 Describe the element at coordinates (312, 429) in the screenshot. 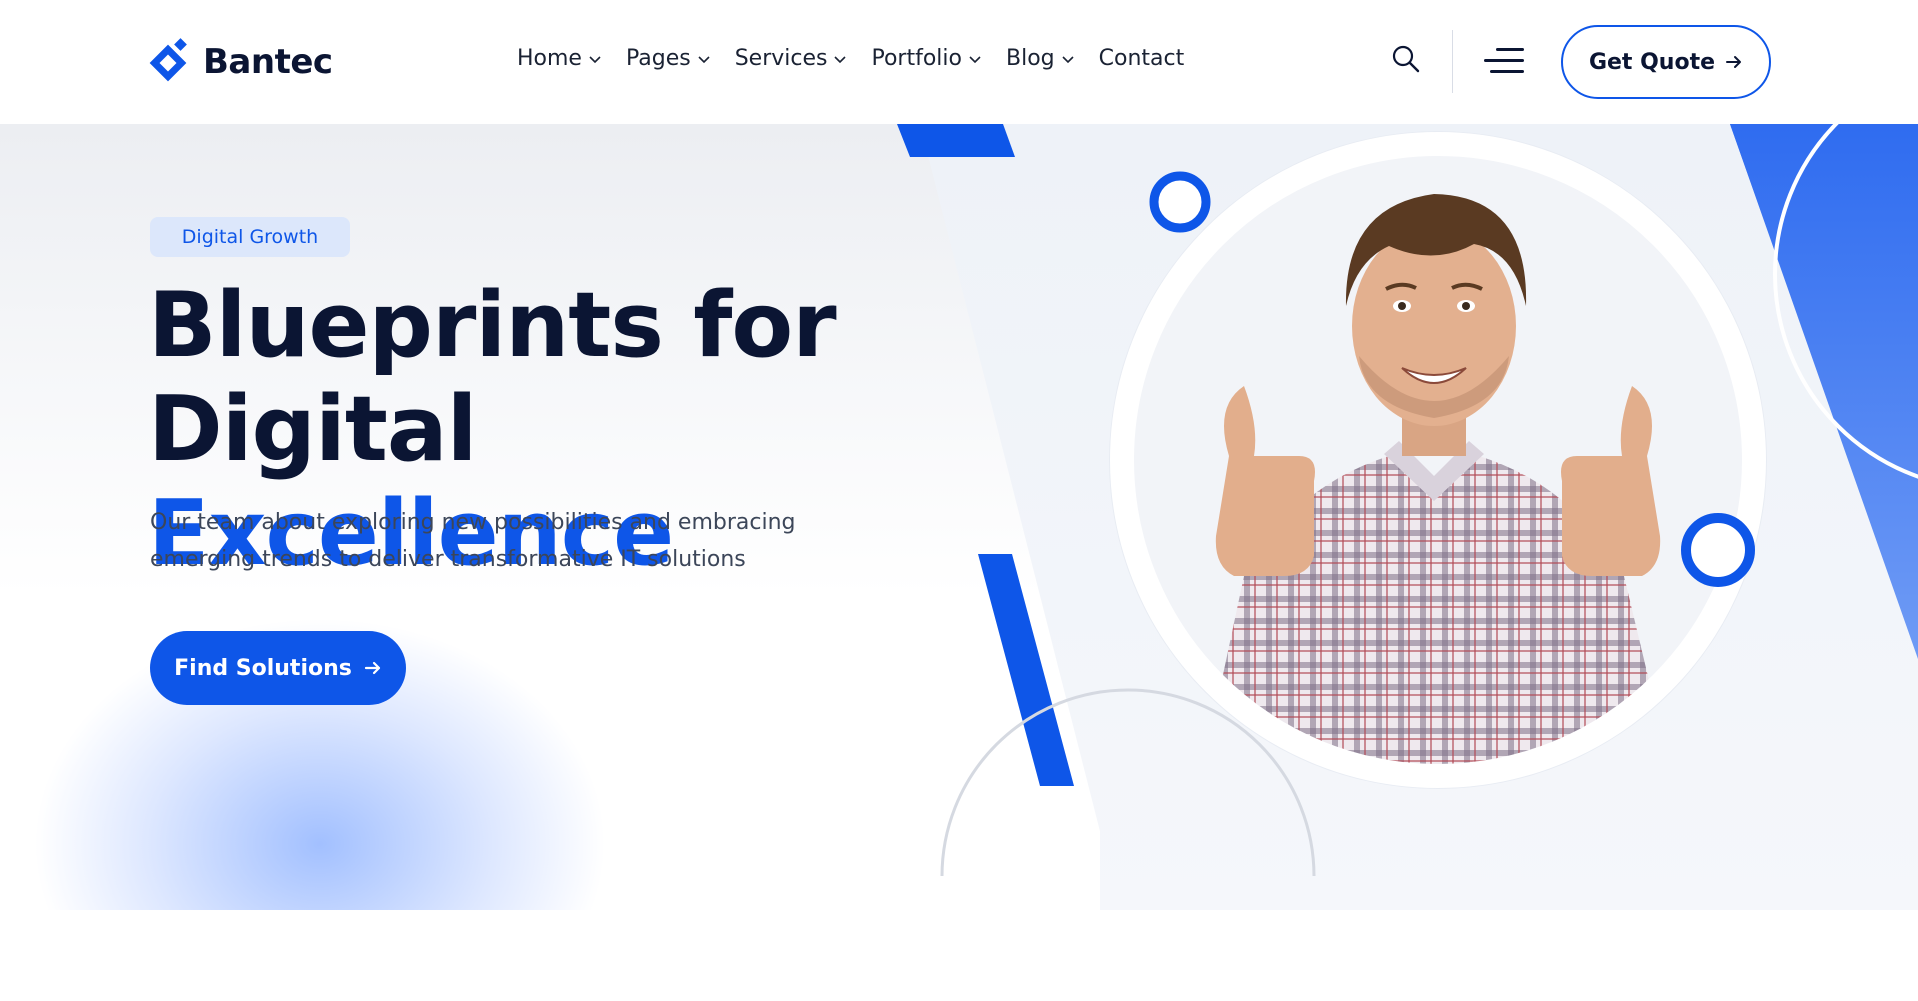

I see `hero-title-line2: Digital` at that location.